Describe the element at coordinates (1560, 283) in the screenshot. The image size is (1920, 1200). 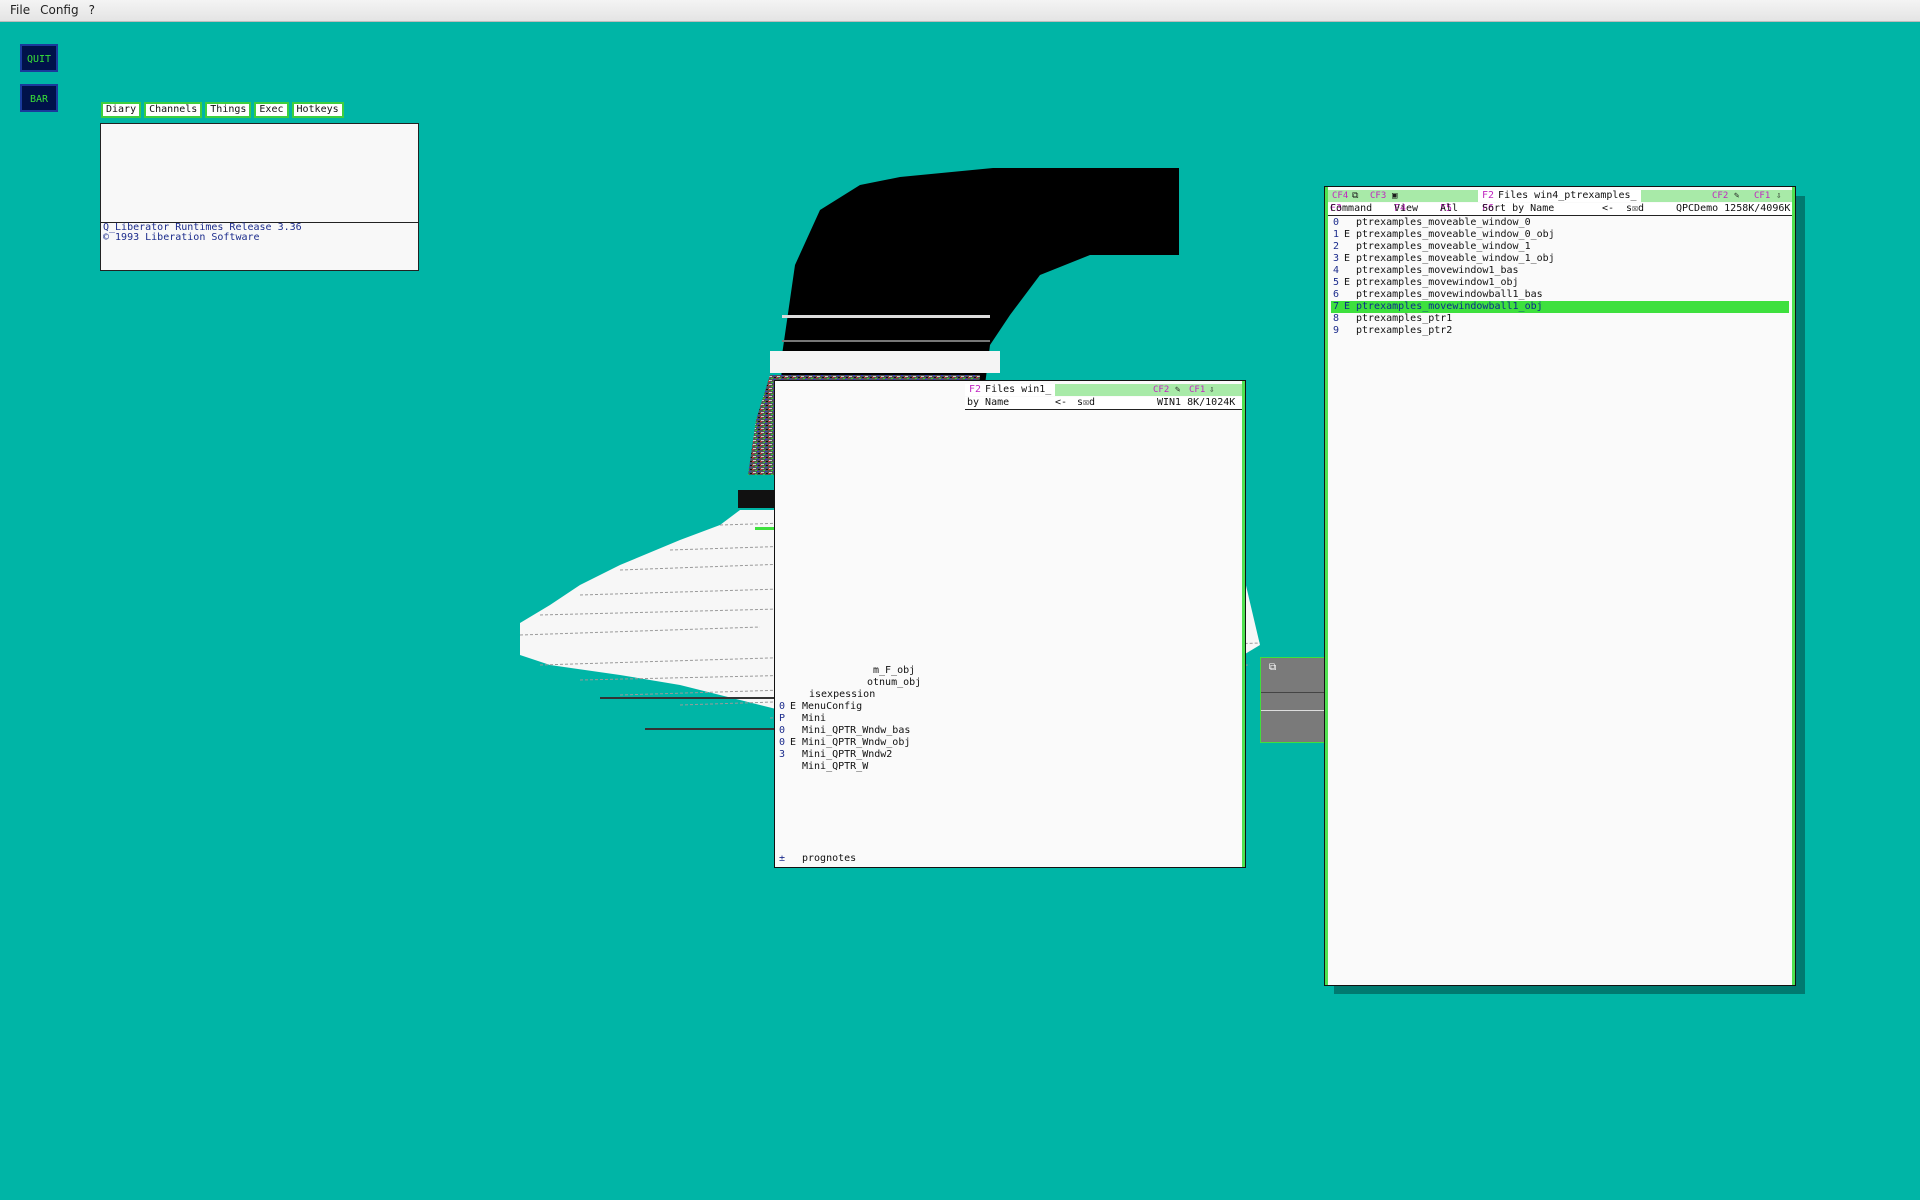
I see `list-item: 5 Eptrexamples_movewindow1_obj` at that location.